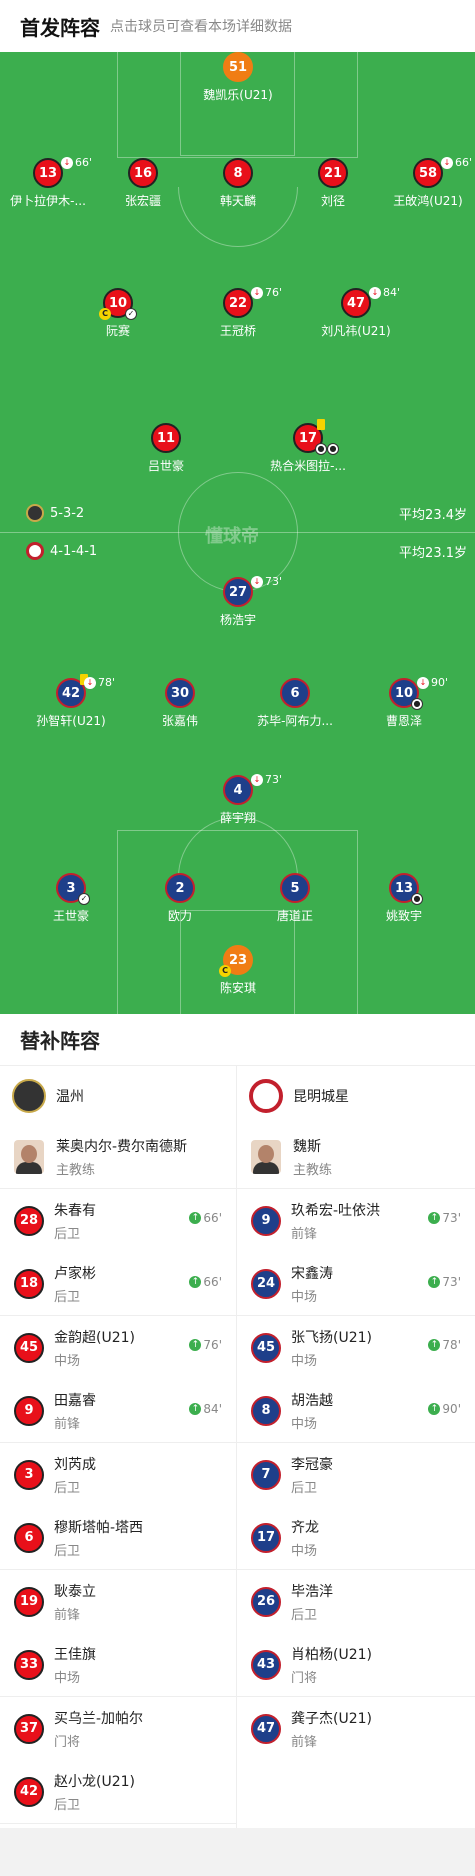  I want to click on home-team-row: 温州, so click(118, 1096).